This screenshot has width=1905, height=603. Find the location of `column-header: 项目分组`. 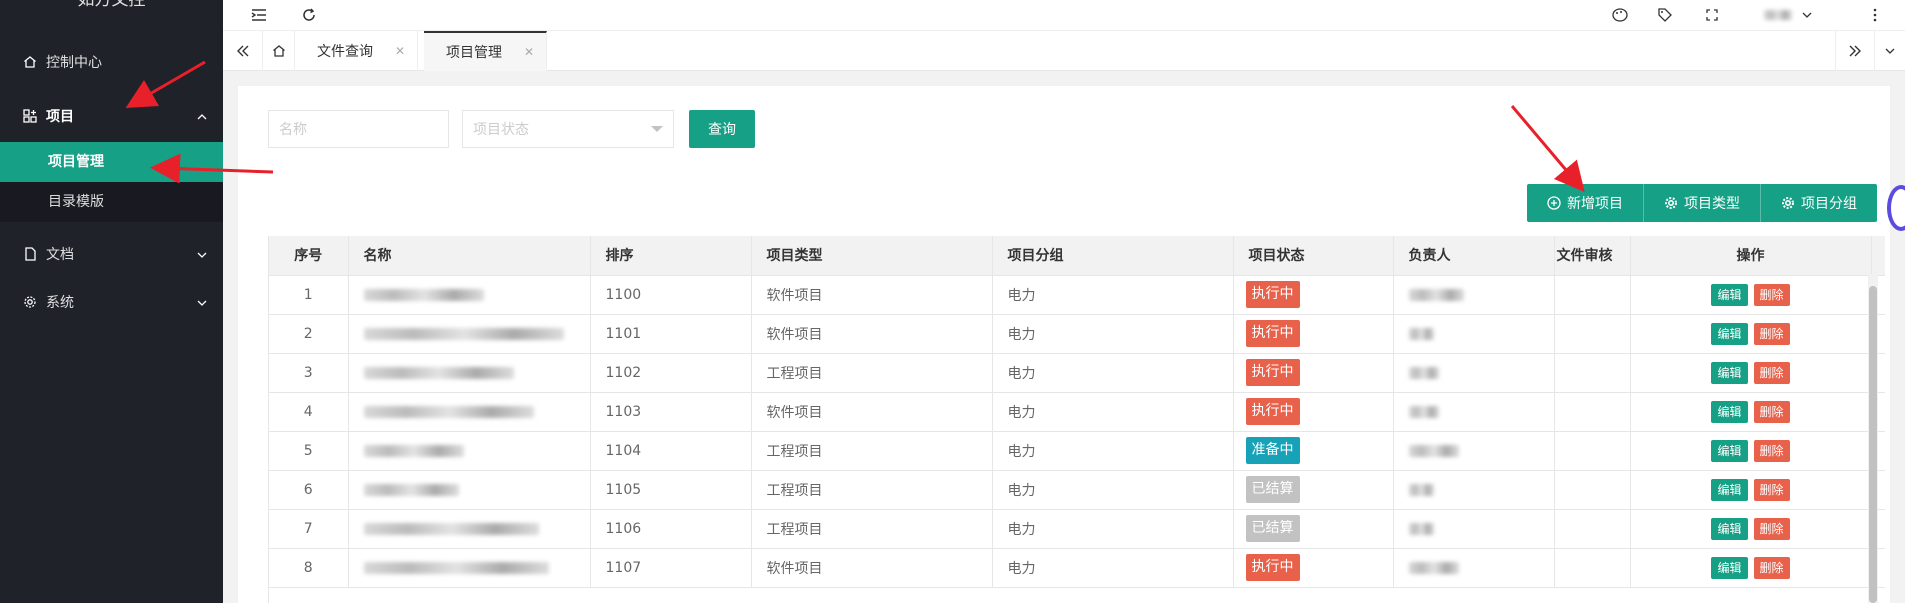

column-header: 项目分组 is located at coordinates (1113, 256).